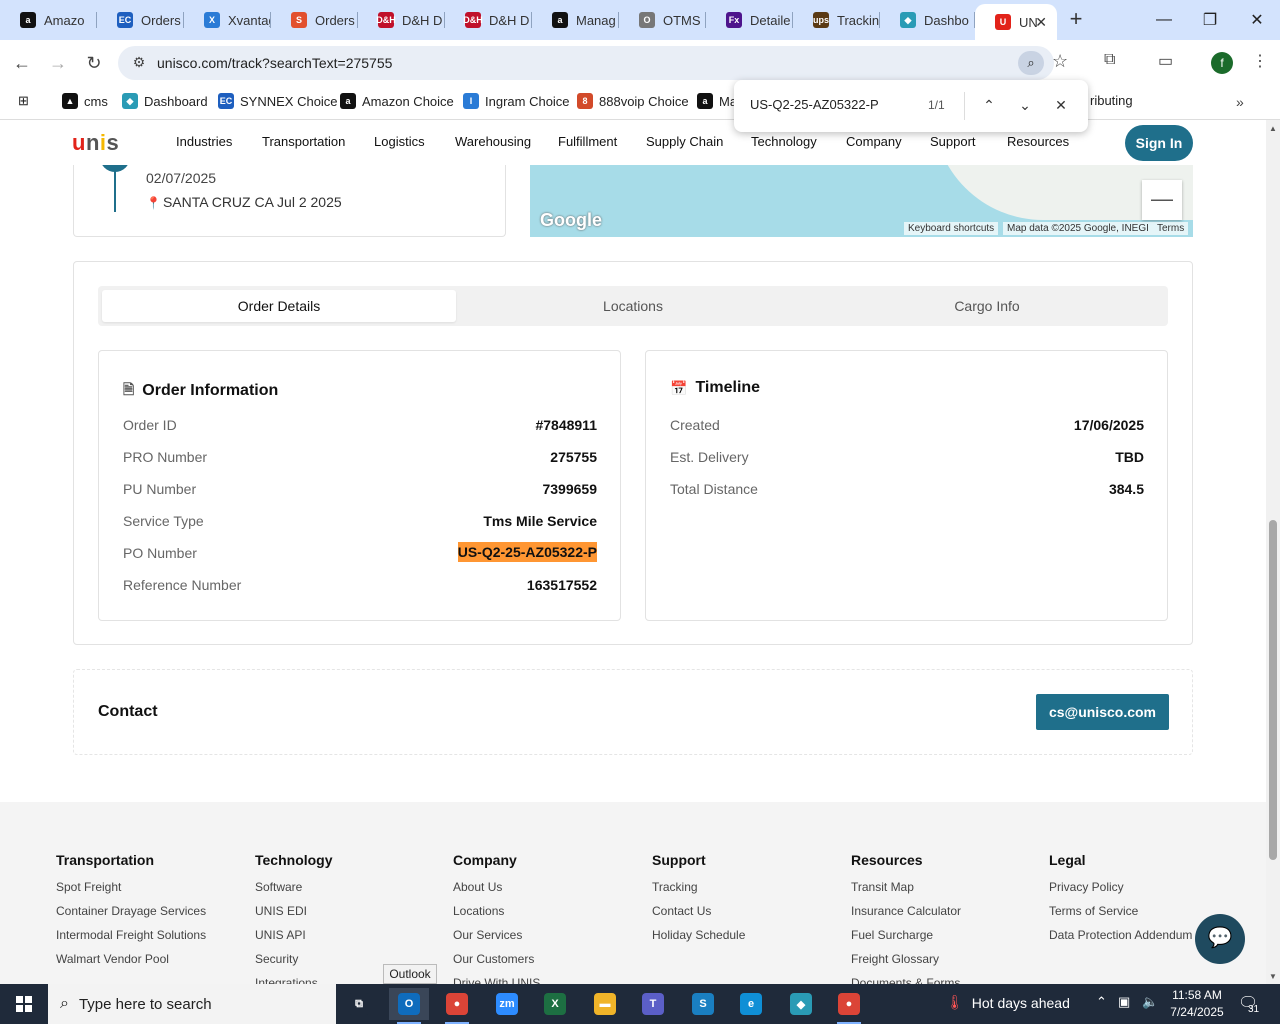 The width and height of the screenshot is (1280, 1024). I want to click on weather-widget: 🌡 Hot days ahead, so click(1008, 1002).